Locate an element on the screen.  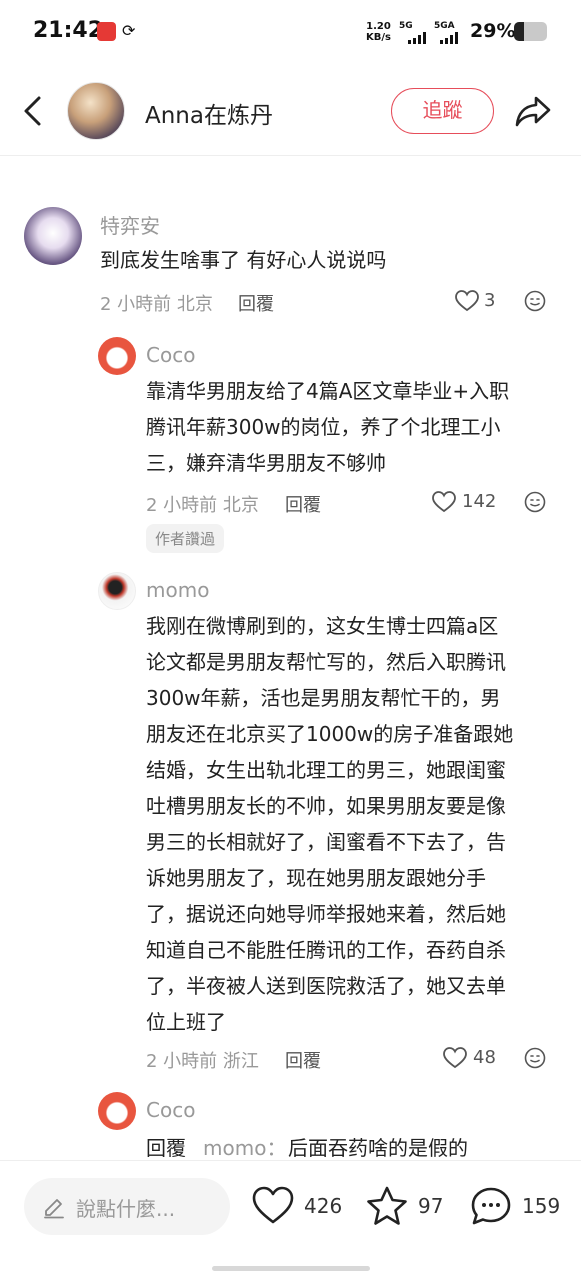
comment-text-line: 腾讯年薪300w的岗位，养了个北理工小 is located at coordinates (323, 427).